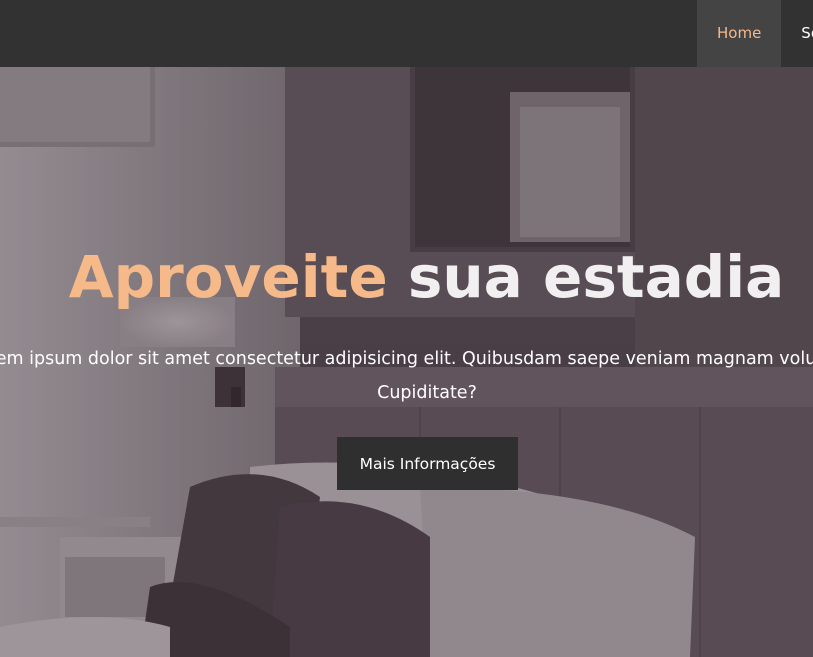 This screenshot has width=813, height=657. Describe the element at coordinates (586, 277) in the screenshot. I see `hero-title-rest: sua estadia` at that location.